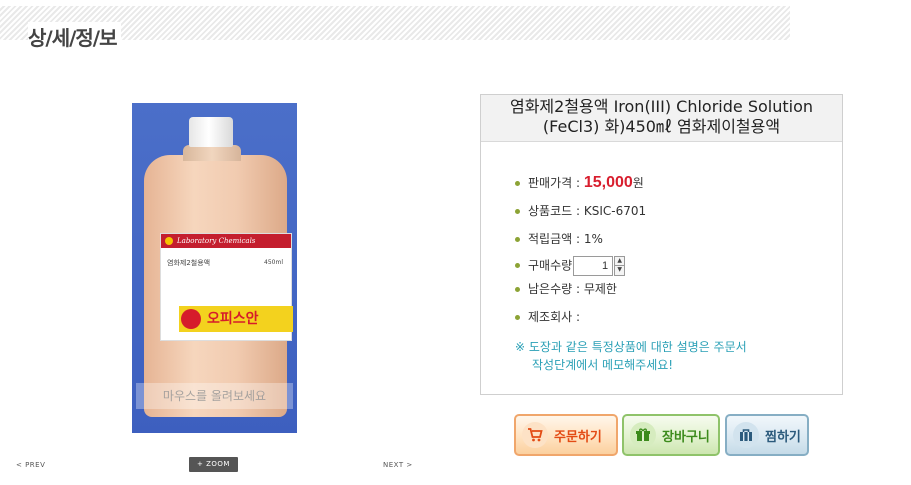 This screenshot has width=911, height=485. I want to click on wishlist-button: 찜하기, so click(767, 435).